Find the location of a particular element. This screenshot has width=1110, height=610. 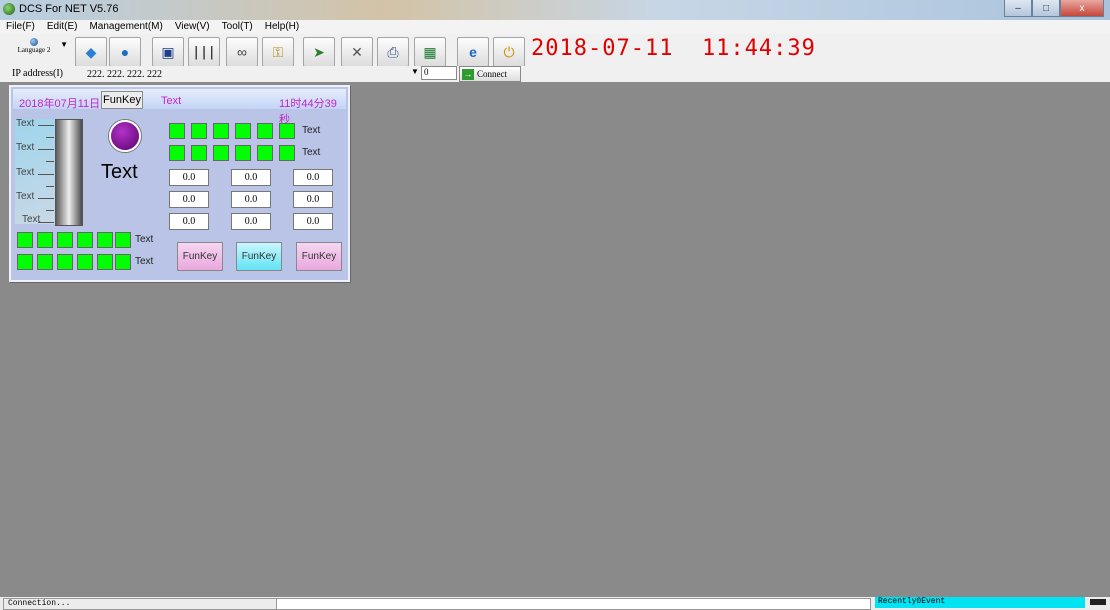

printer-icon: ⎙ is located at coordinates (393, 51).